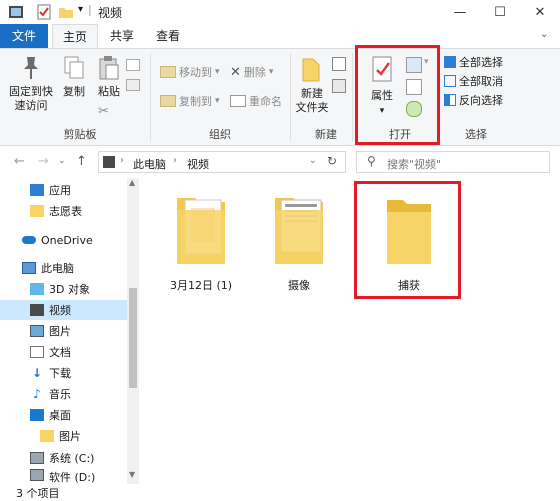  What do you see at coordinates (201, 285) in the screenshot?
I see `folder-item-label: 3月12日 (1)` at bounding box center [201, 285].